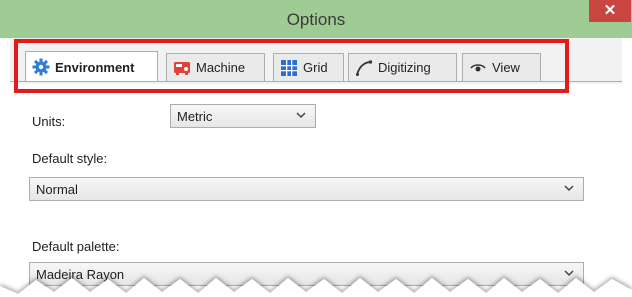 The height and width of the screenshot is (297, 632). I want to click on torn-edge-decoration, so click(316, 287).